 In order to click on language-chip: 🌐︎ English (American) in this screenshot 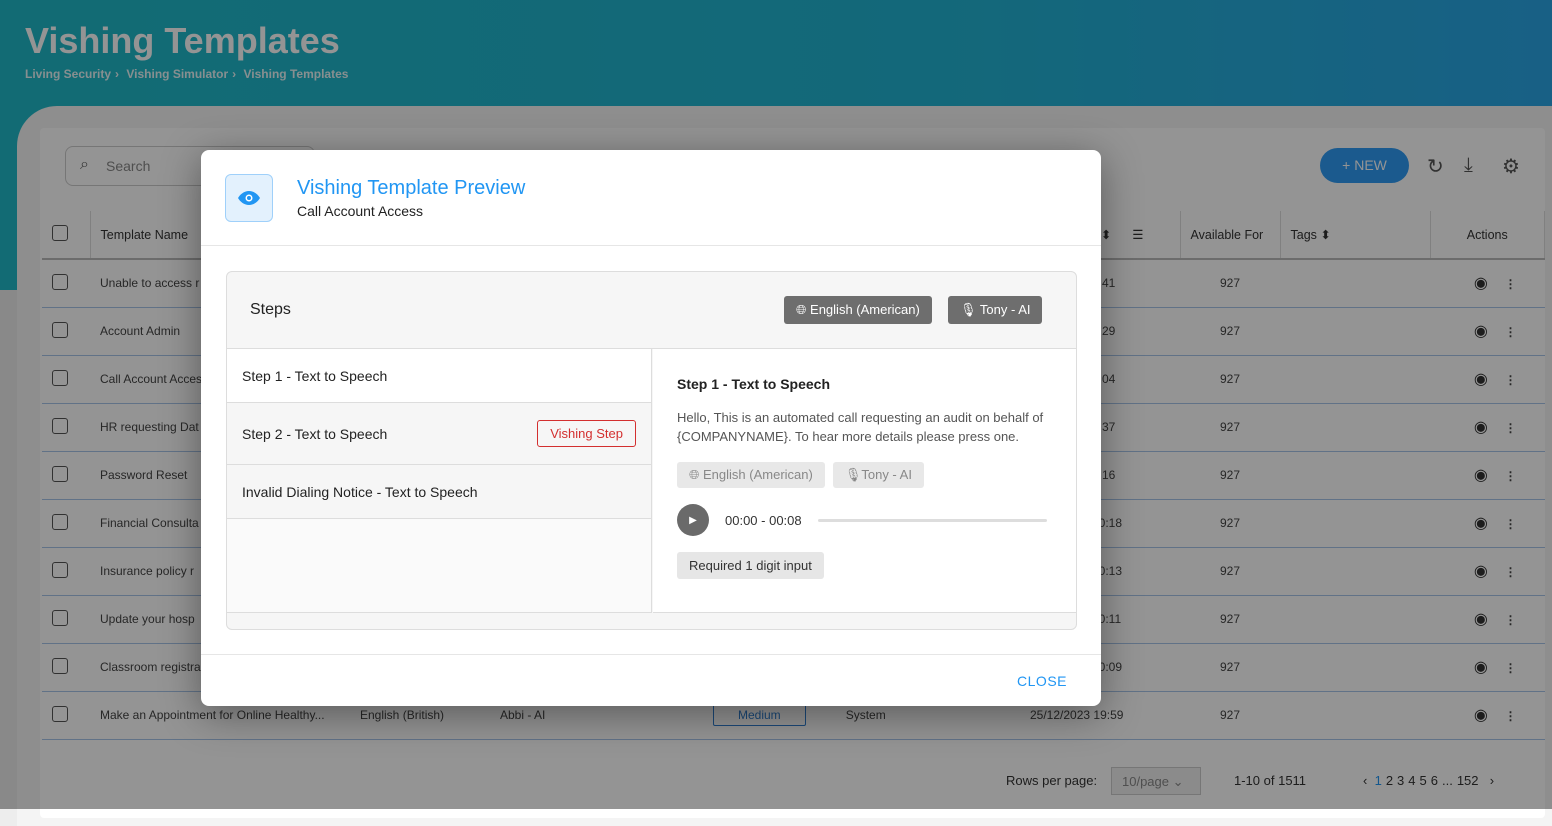, I will do `click(858, 310)`.